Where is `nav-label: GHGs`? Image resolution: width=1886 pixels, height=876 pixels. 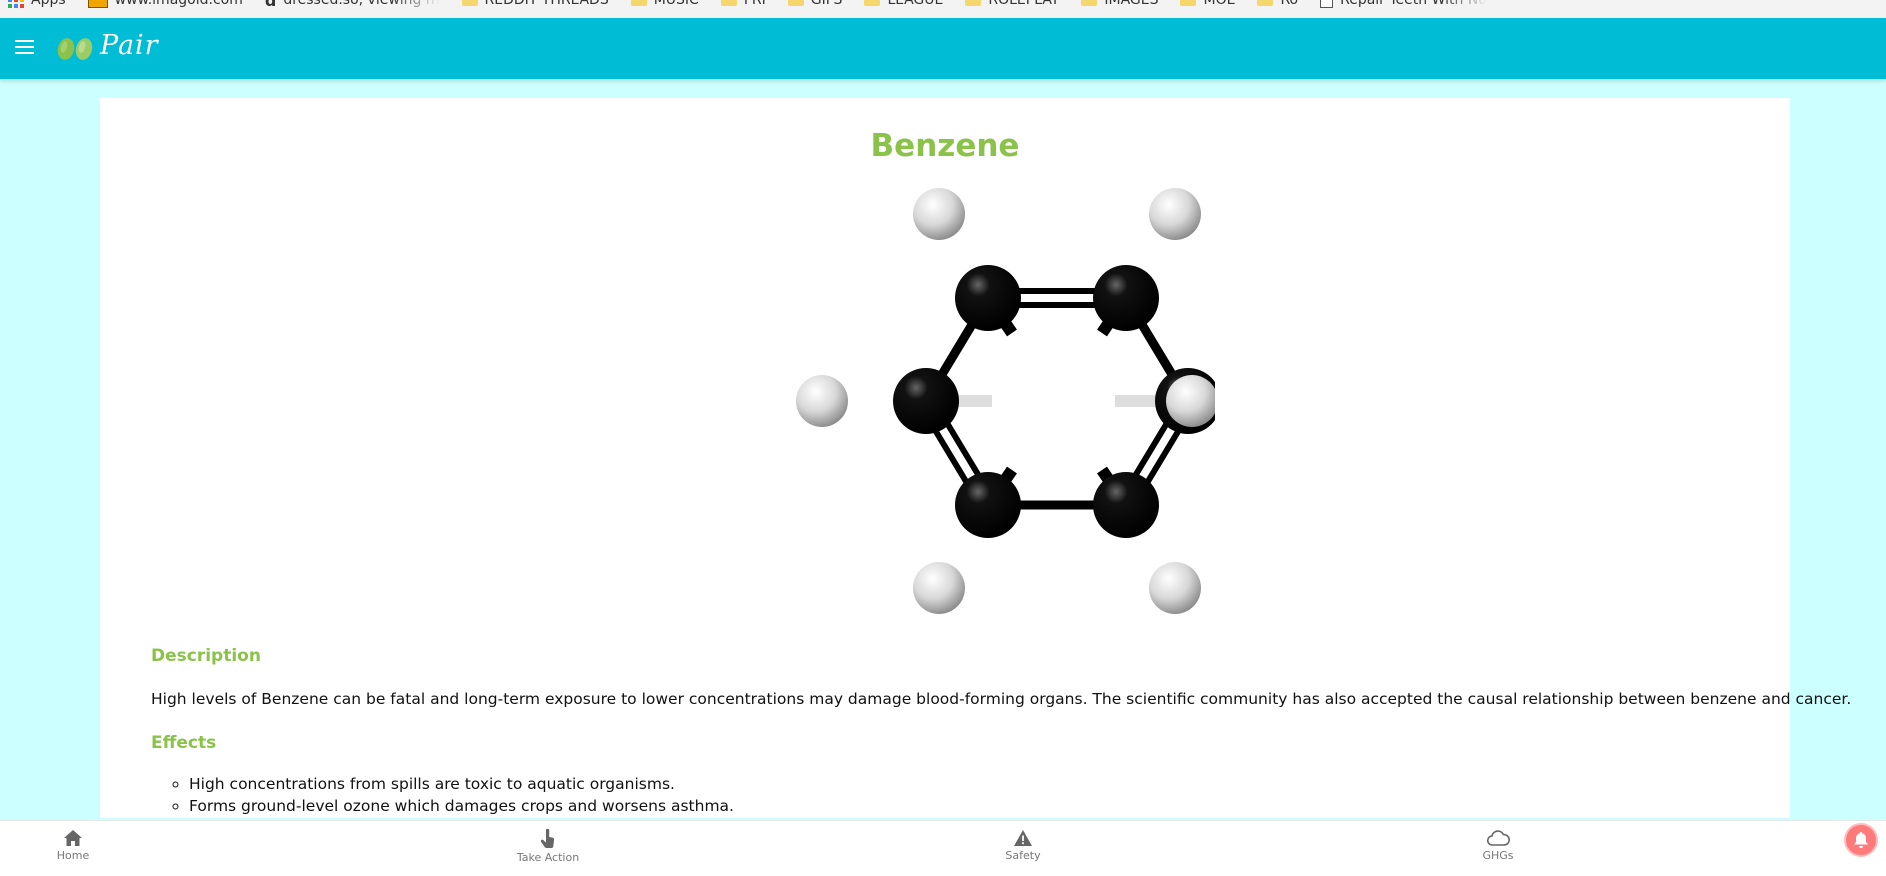 nav-label: GHGs is located at coordinates (1498, 855).